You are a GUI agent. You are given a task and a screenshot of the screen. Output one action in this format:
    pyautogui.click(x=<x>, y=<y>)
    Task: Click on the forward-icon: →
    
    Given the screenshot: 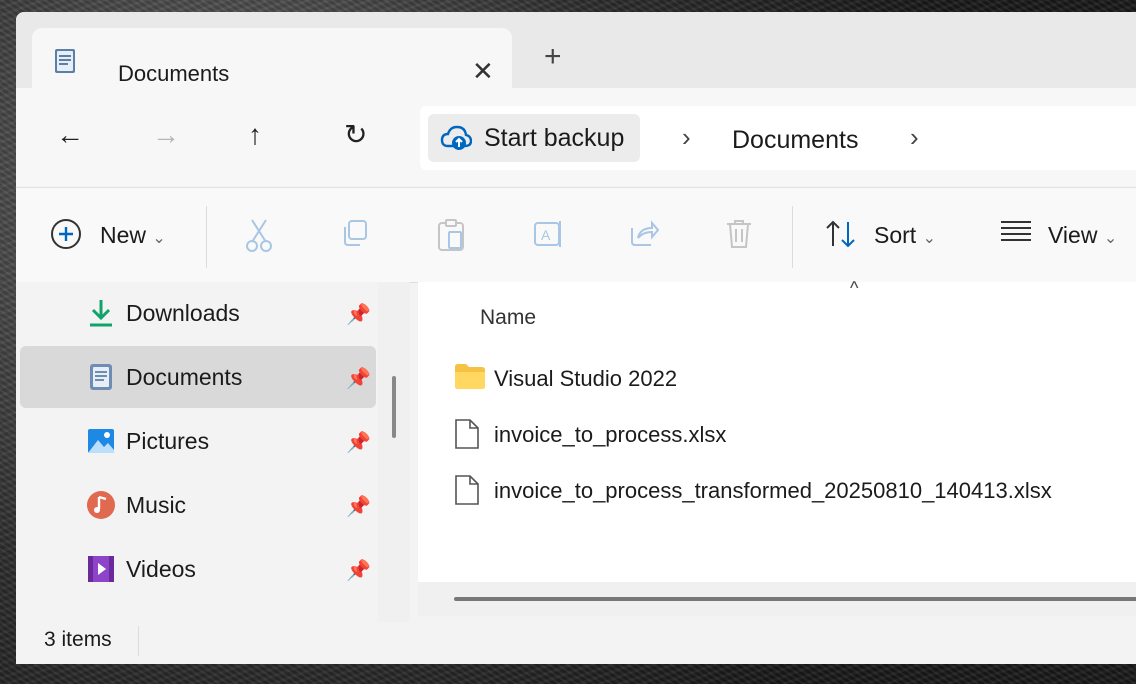 What is the action you would take?
    pyautogui.click(x=166, y=135)
    